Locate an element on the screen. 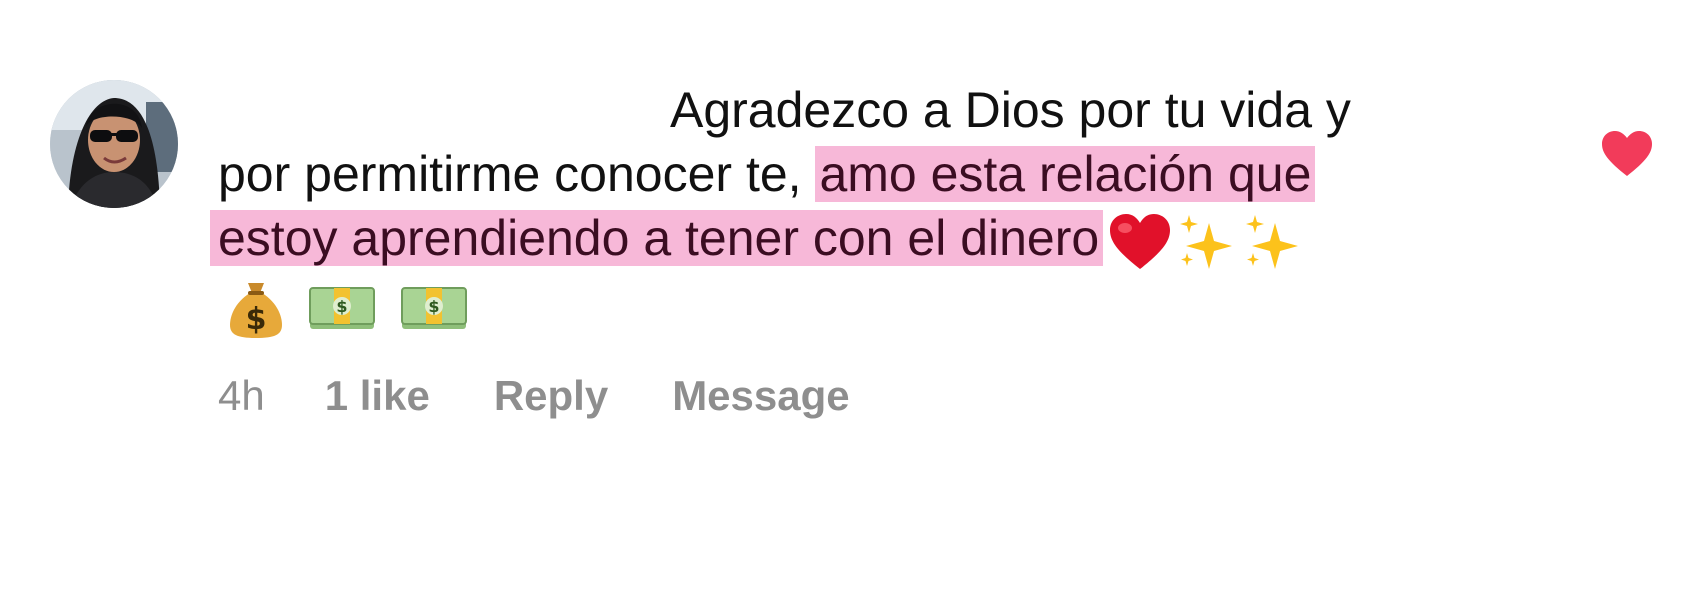  comment-text-segment: Agradezco a Dios por tu vida y is located at coordinates (1010, 110).